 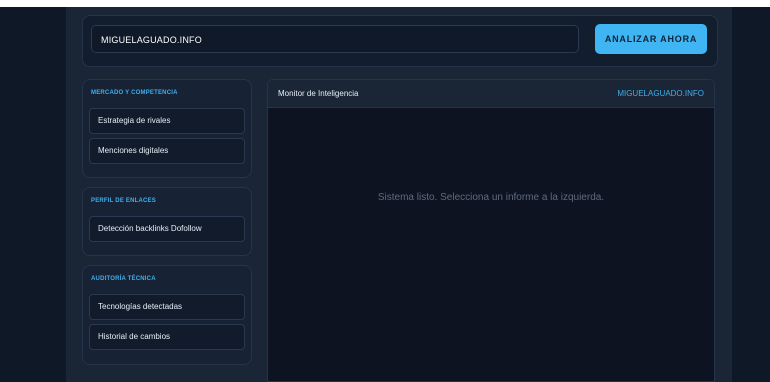 What do you see at coordinates (167, 151) in the screenshot?
I see `report-digital-mentions: Menciones digitales` at bounding box center [167, 151].